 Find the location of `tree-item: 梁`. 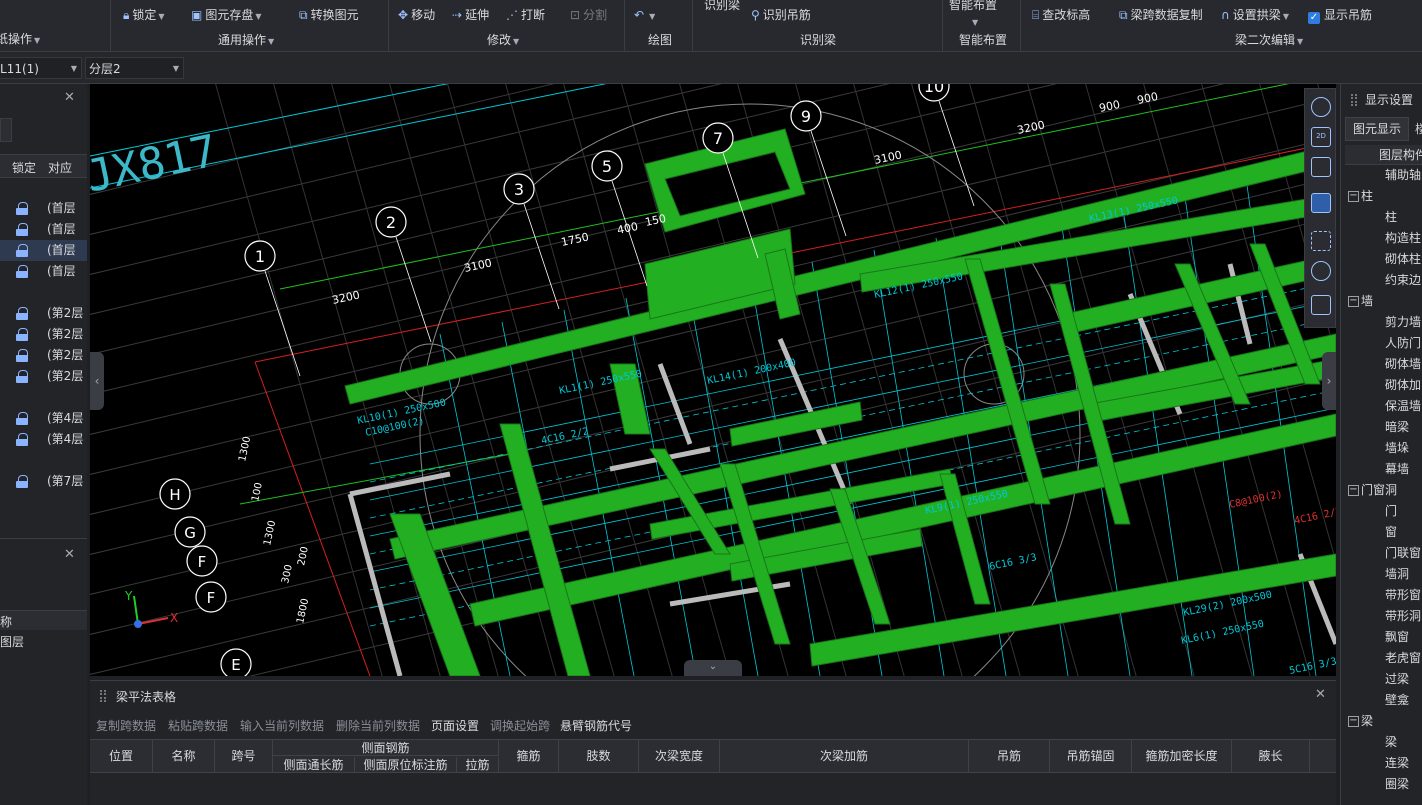

tree-item: 梁 is located at coordinates (1391, 742).